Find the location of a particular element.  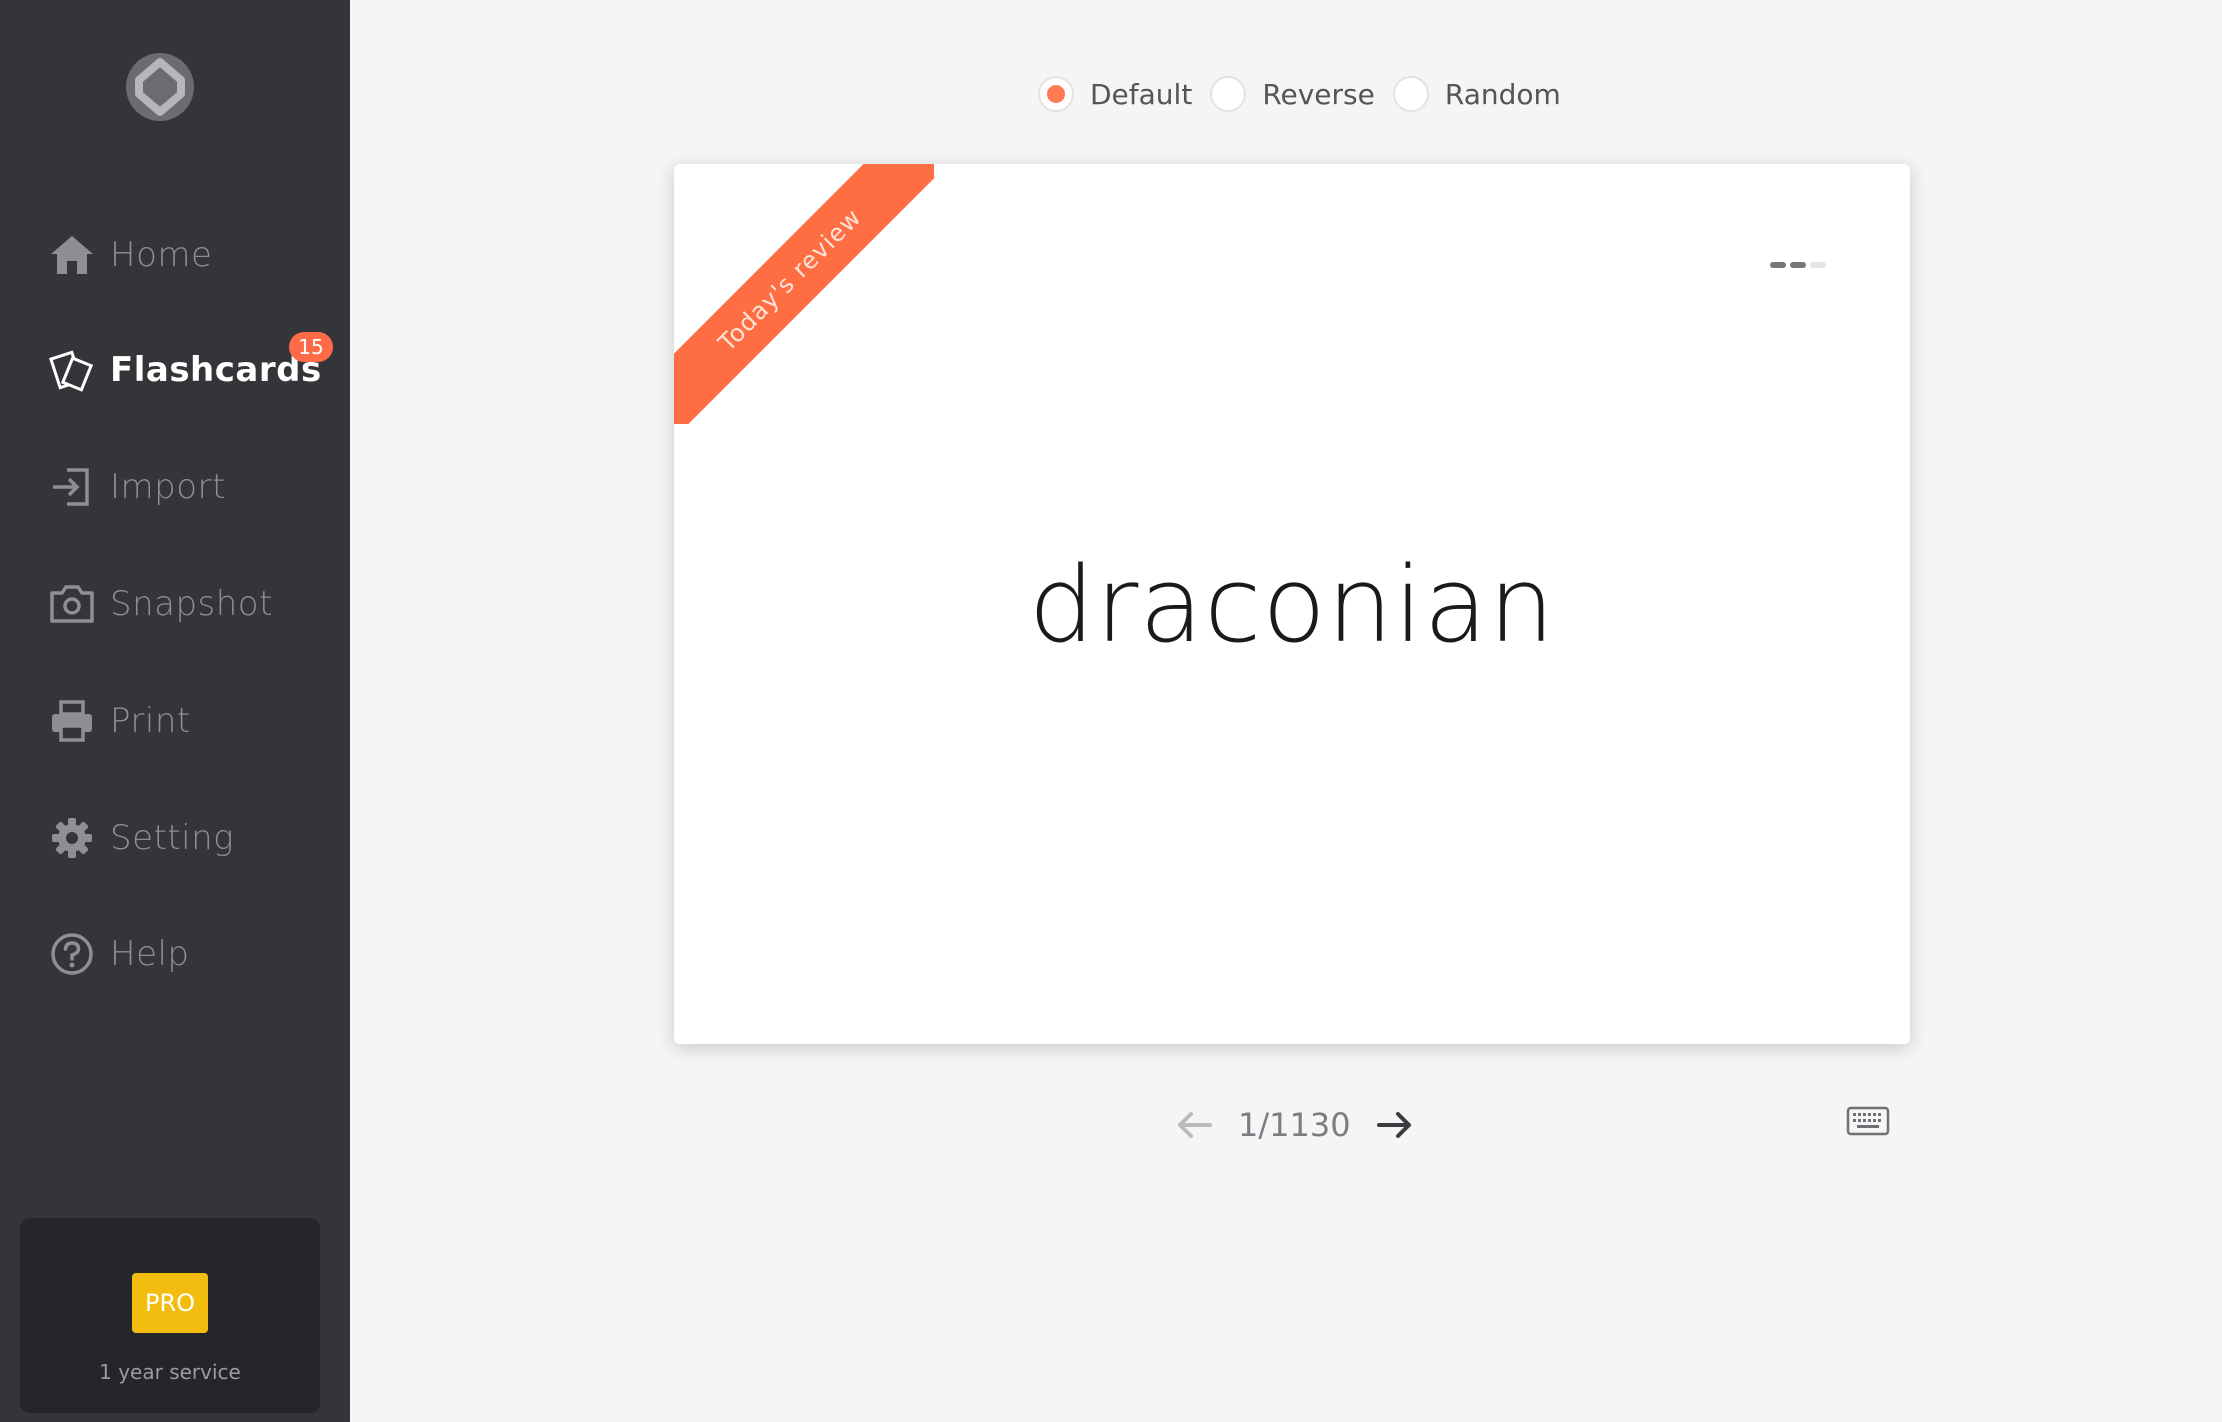

sidebar-item-setting: Setting is located at coordinates (193, 838).